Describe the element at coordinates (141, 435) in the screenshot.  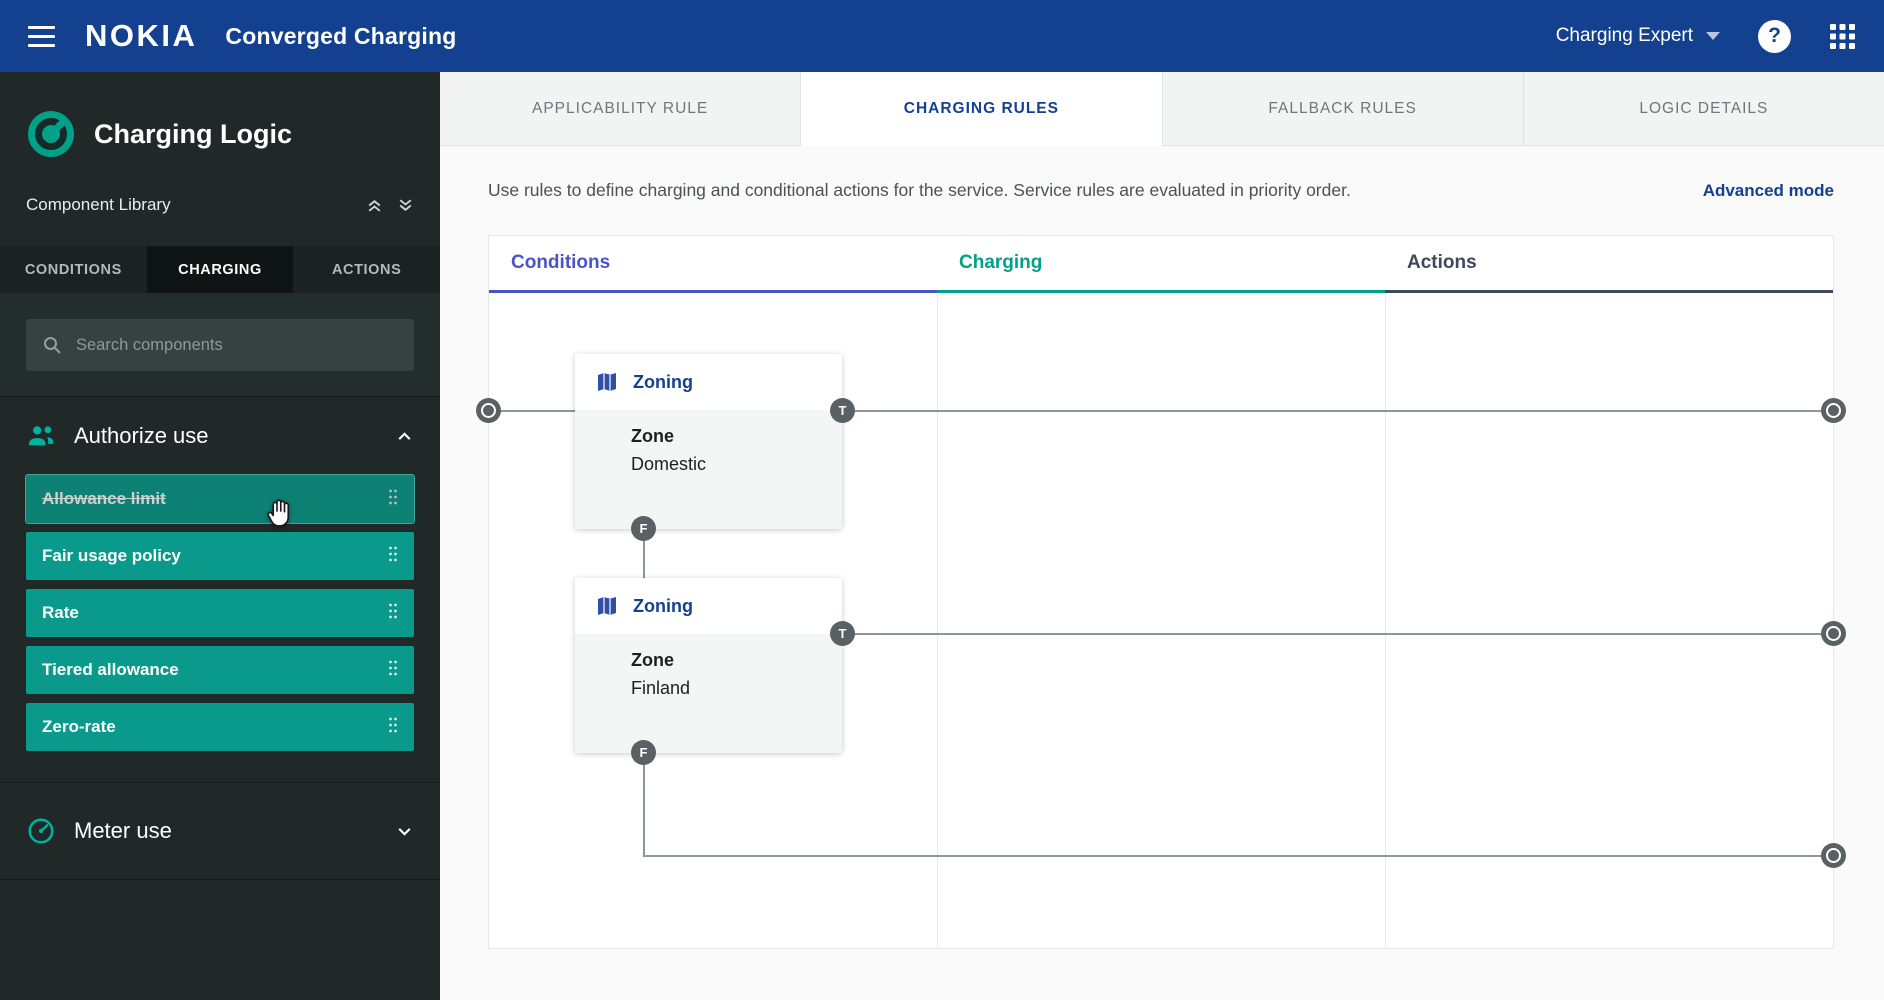
I see `group-label: Authorize use` at that location.